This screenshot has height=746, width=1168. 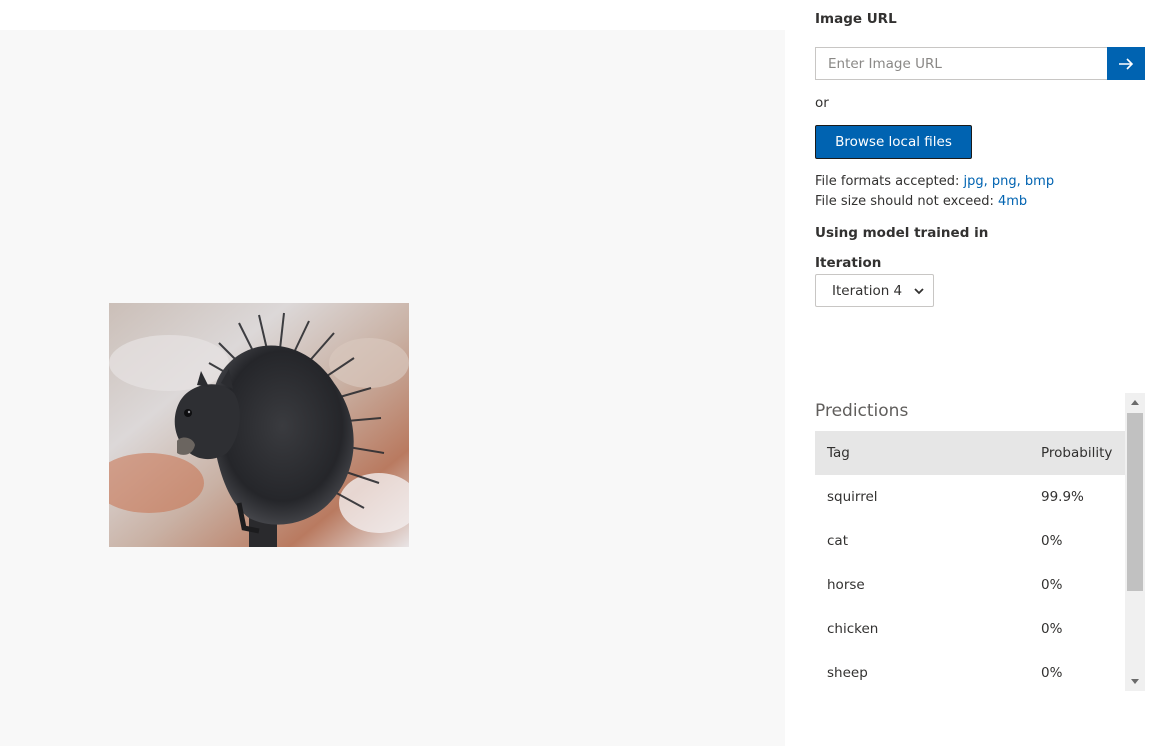 I want to click on tag-cell: squirrel, so click(x=852, y=497).